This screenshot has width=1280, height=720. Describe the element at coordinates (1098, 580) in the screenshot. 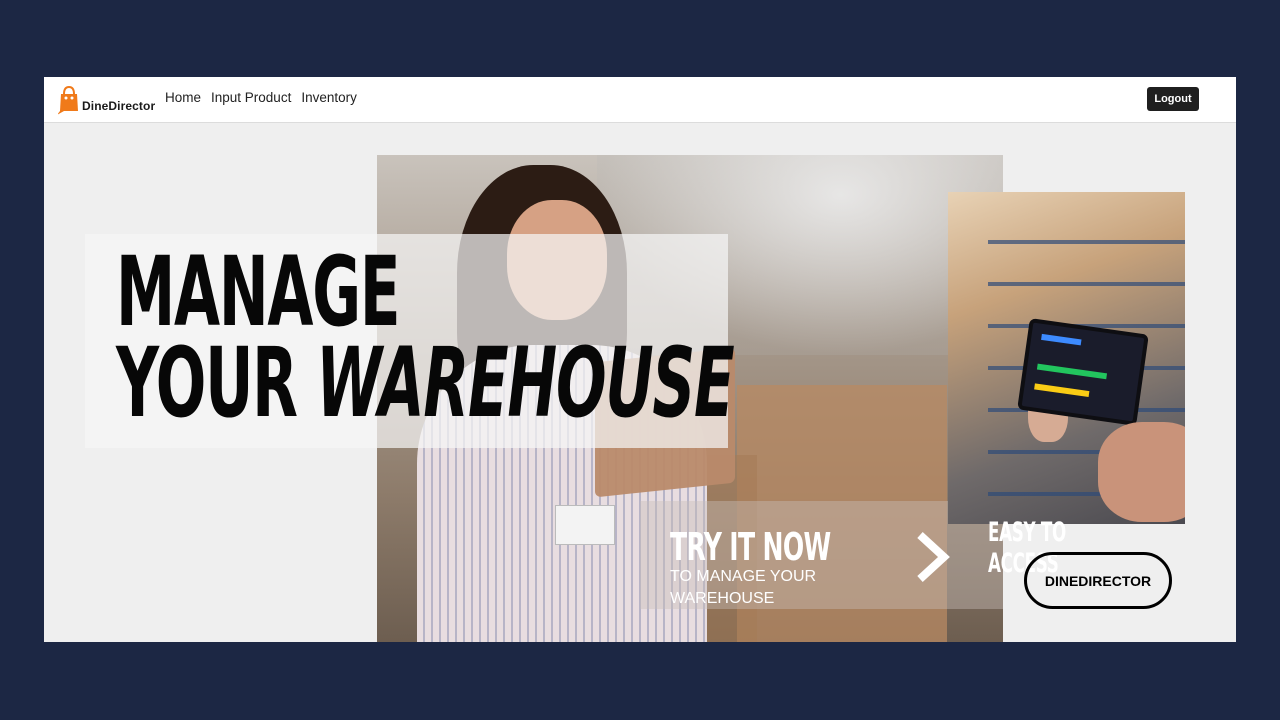

I see `dinedirector-button: DINEDIRECTOR` at that location.